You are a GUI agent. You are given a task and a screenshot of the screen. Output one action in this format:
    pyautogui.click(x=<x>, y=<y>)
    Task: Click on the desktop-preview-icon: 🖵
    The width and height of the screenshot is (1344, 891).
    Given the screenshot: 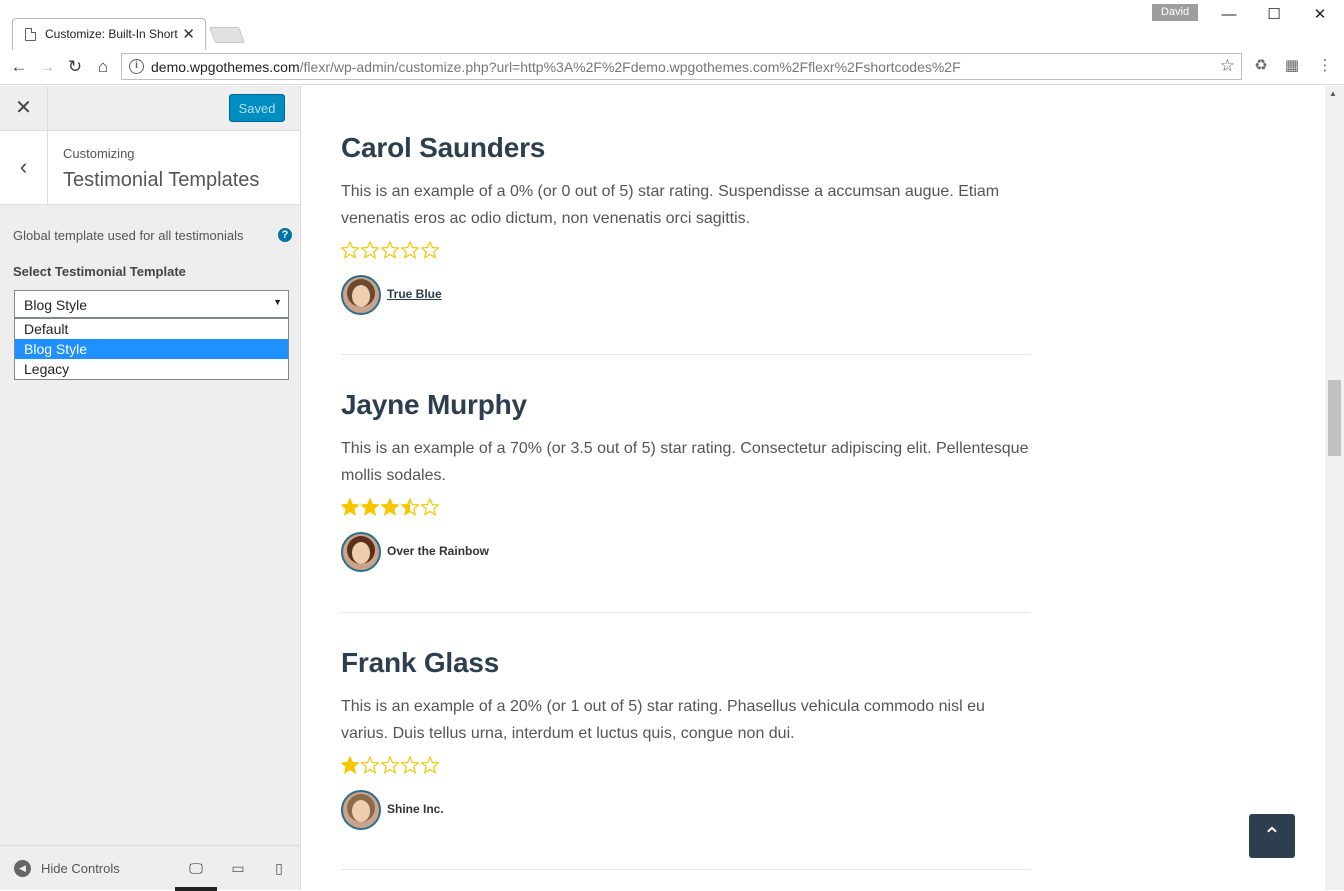 What is the action you would take?
    pyautogui.click(x=196, y=868)
    